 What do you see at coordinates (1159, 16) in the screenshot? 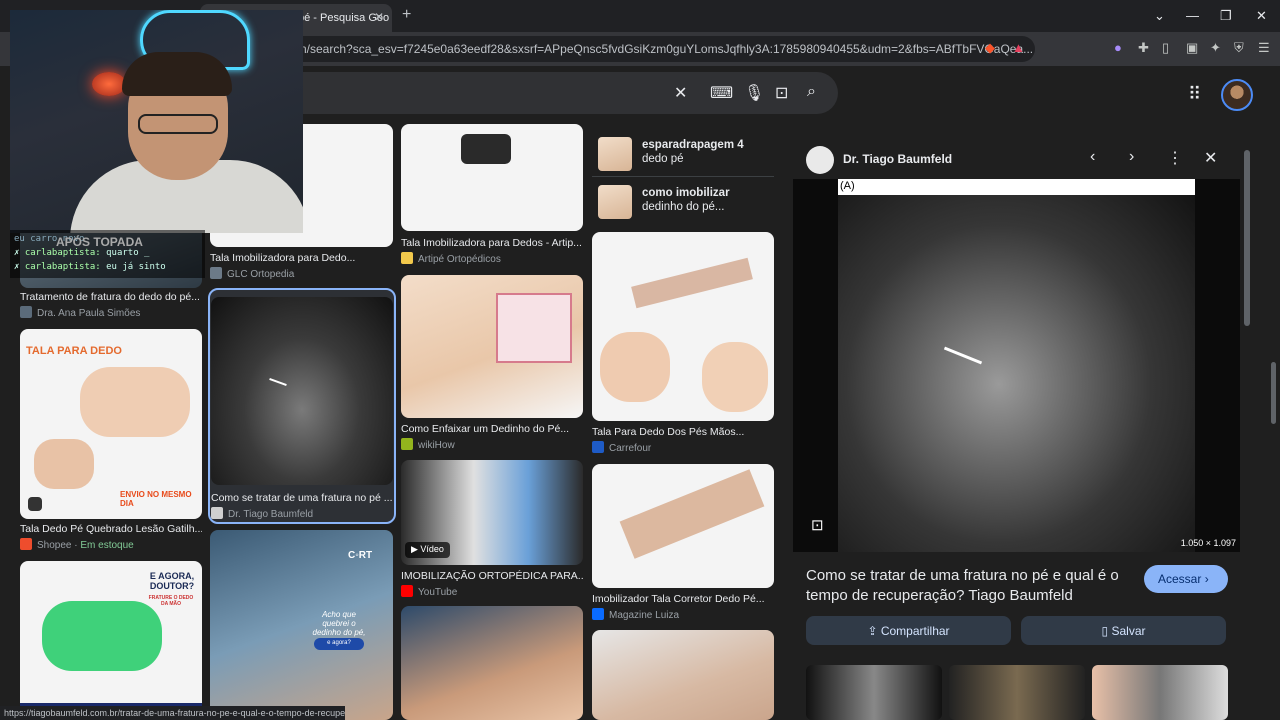
I see `tab-search-icon: ⌄` at bounding box center [1159, 16].